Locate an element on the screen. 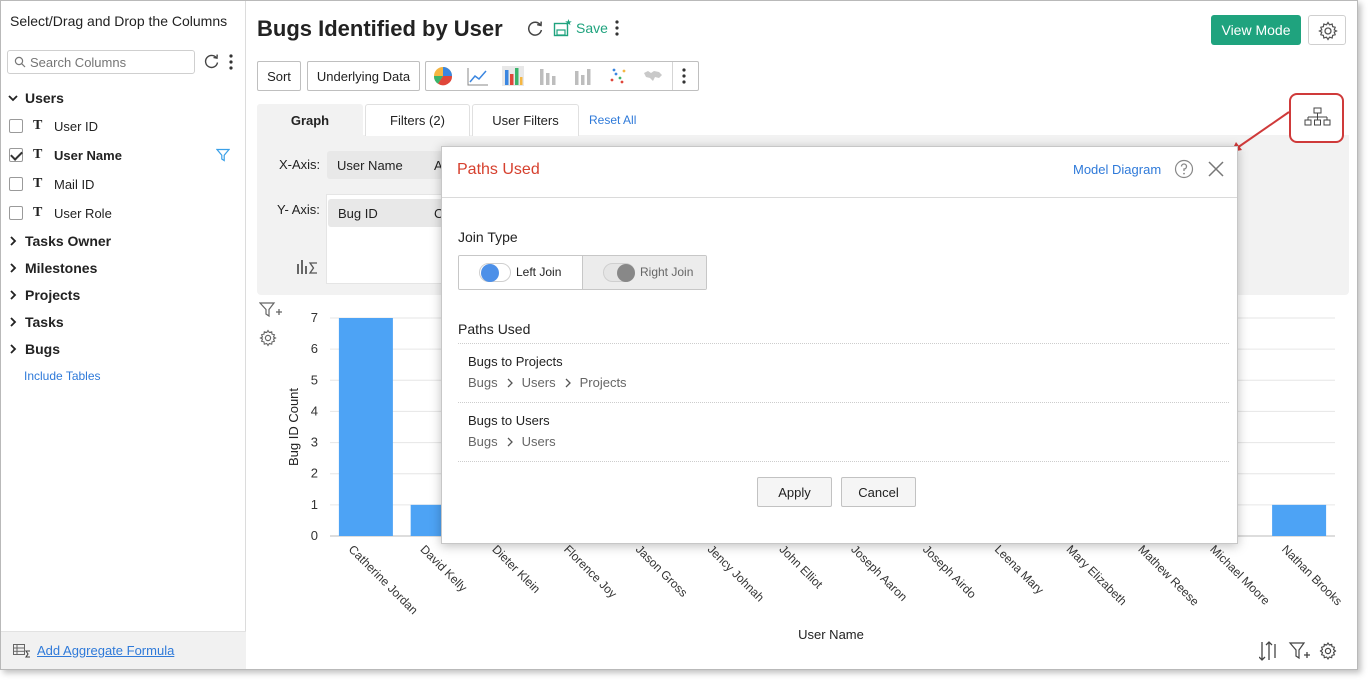 This screenshot has width=1368, height=680. pie-chart-icon is located at coordinates (443, 76).